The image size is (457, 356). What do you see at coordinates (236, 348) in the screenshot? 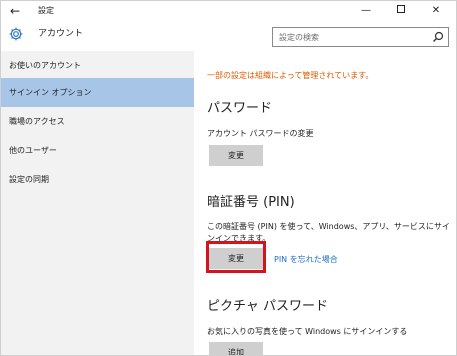
I see `picture-password-add-button: 追加` at bounding box center [236, 348].